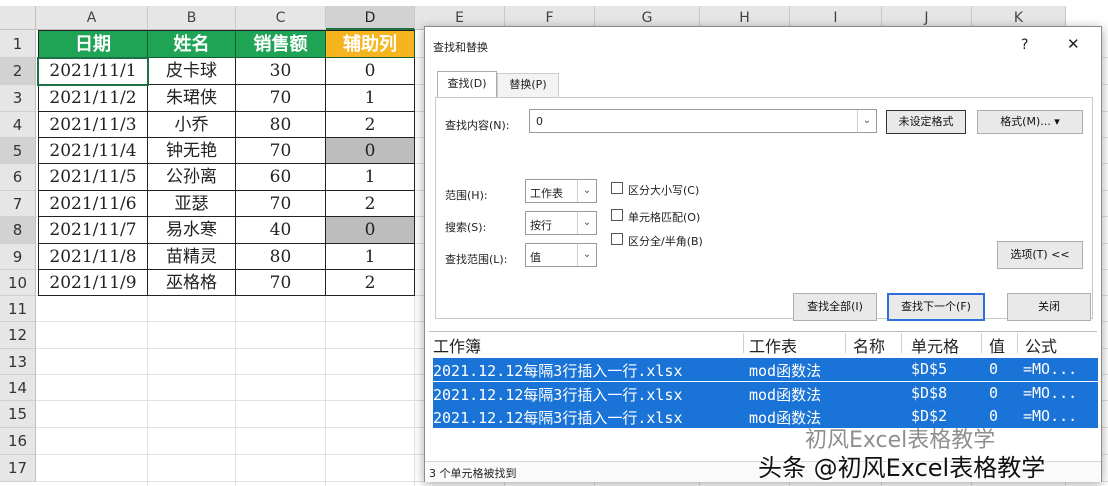  What do you see at coordinates (281, 44) in the screenshot?
I see `table-header-cell: 销售额` at bounding box center [281, 44].